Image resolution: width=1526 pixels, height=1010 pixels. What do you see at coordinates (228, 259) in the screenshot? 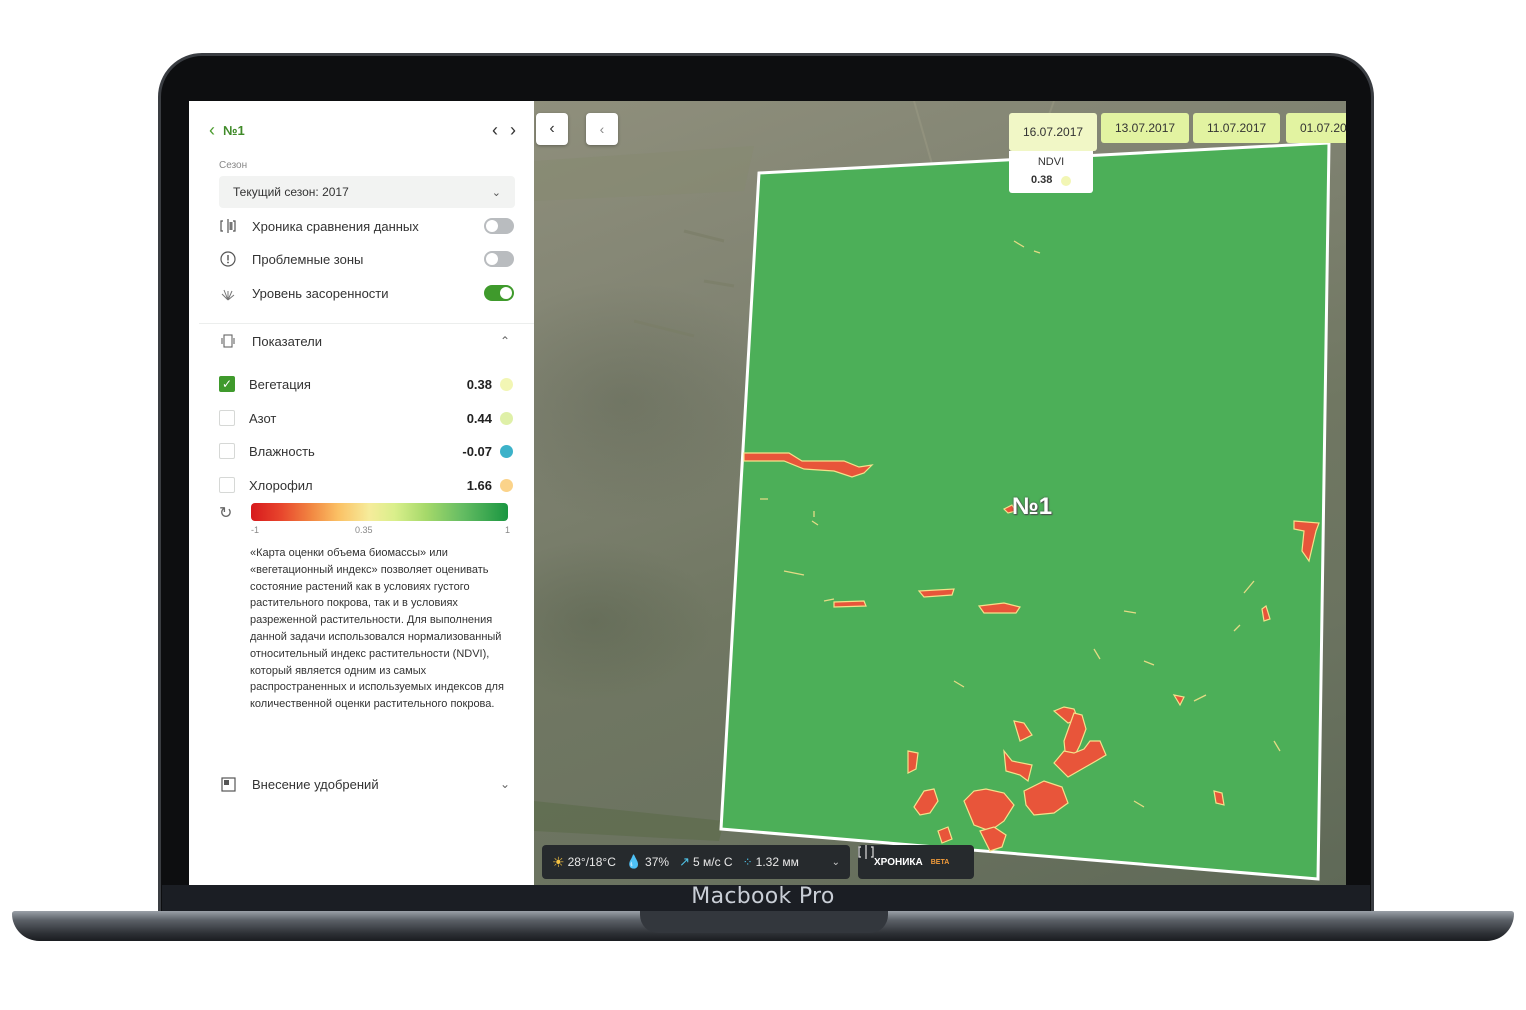
I see `alert-icon` at bounding box center [228, 259].